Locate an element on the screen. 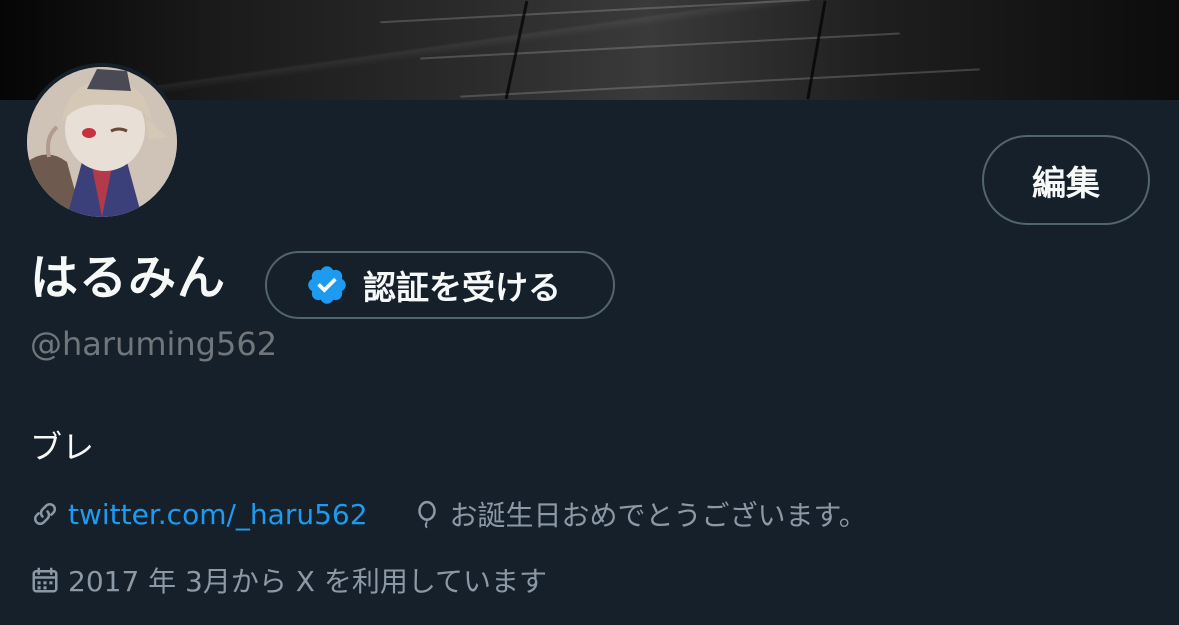 The height and width of the screenshot is (625, 1179). edit-profile-button: 編集 is located at coordinates (1066, 180).